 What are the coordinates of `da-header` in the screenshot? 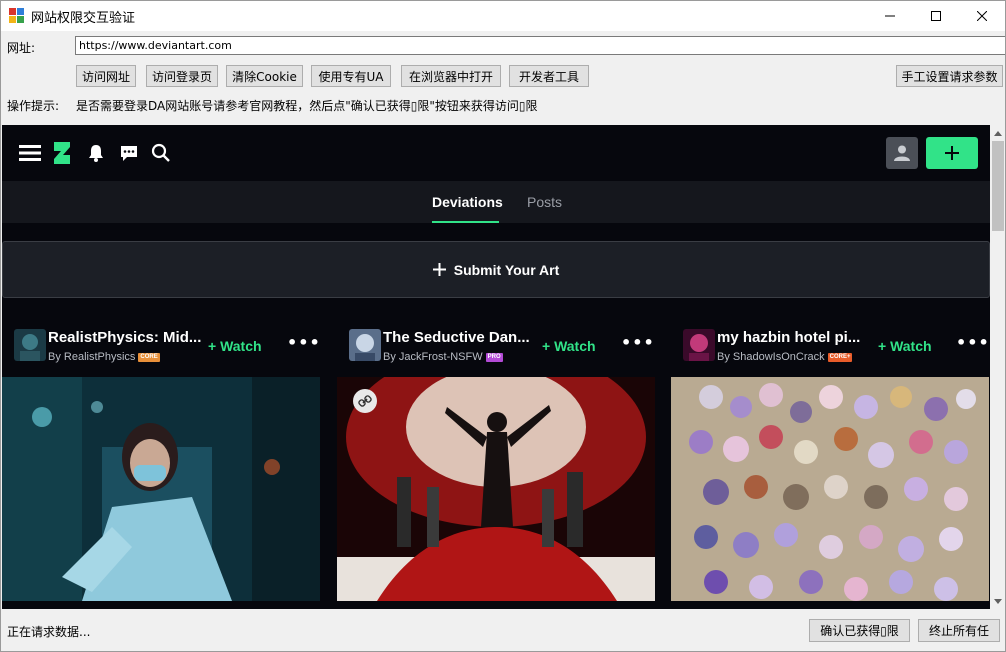 It's located at (496, 153).